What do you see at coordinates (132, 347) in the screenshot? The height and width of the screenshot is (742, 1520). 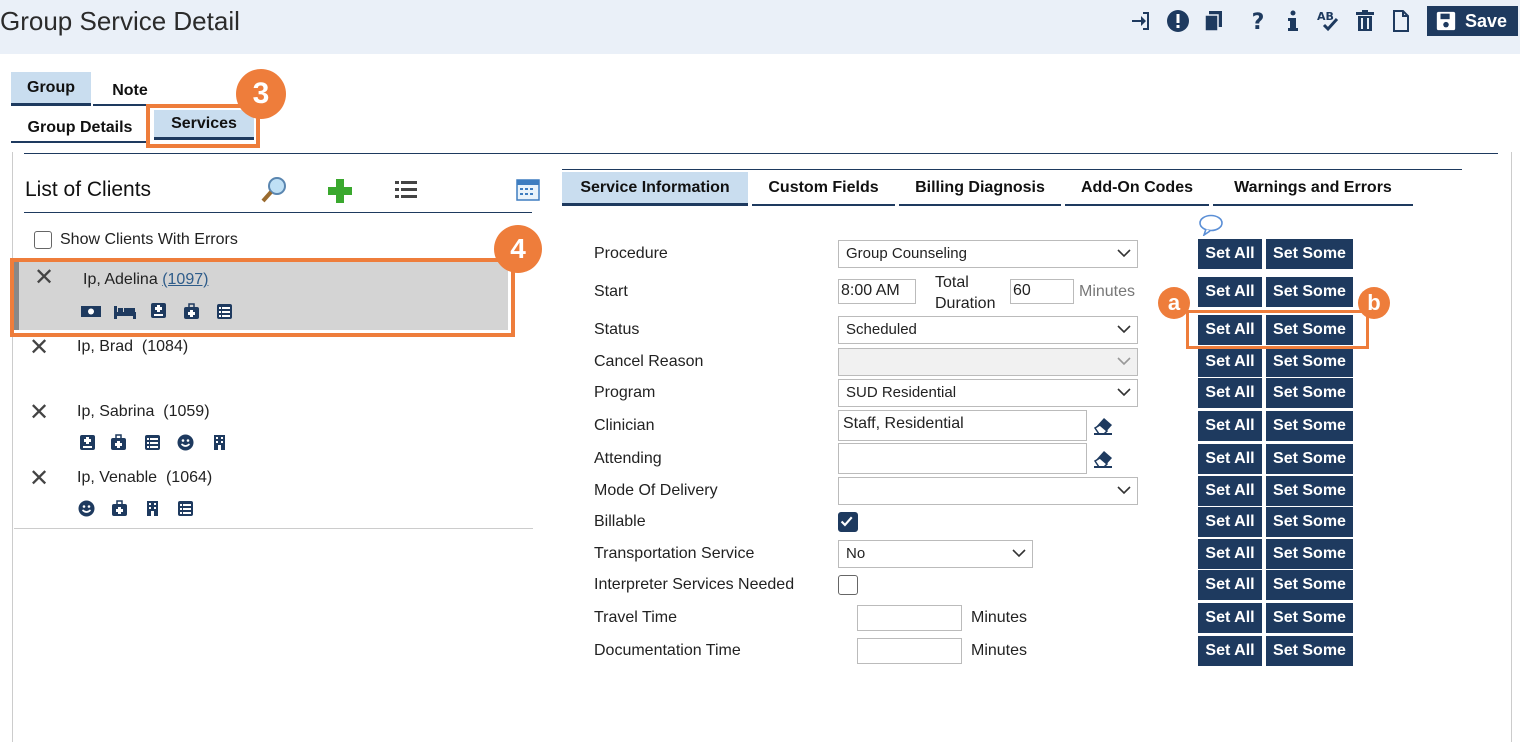 I see `client-name: Ip, Brad (1084)` at bounding box center [132, 347].